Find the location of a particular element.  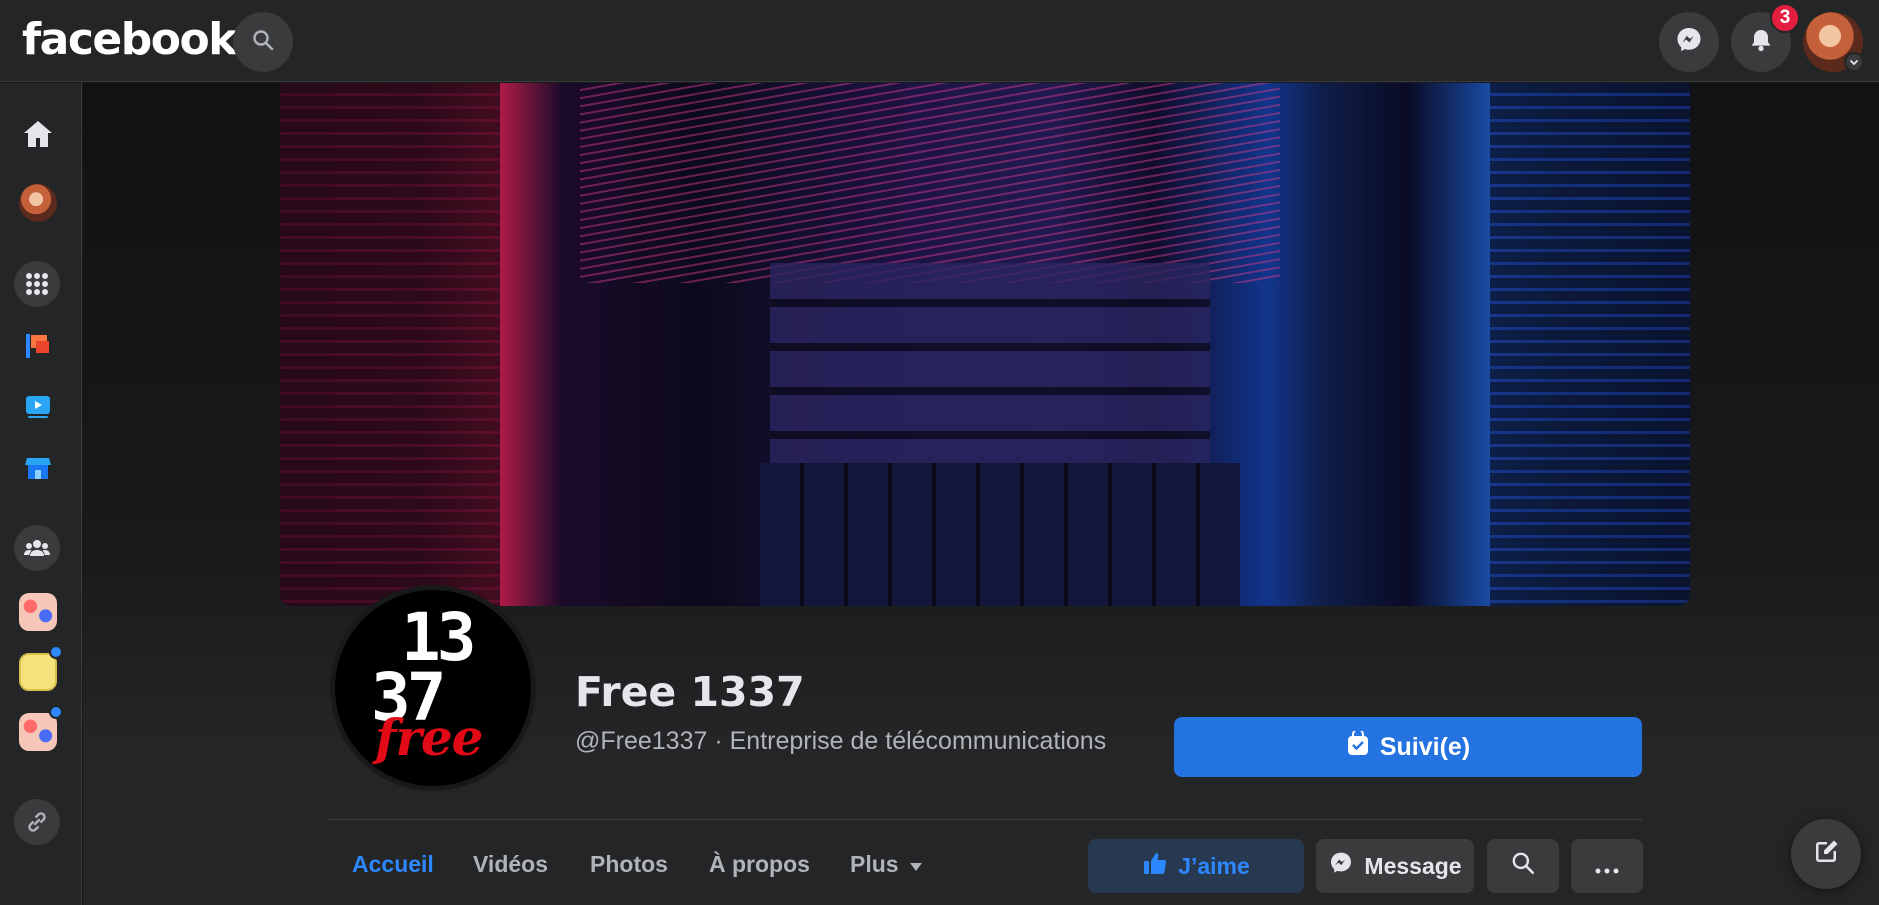

chevron-down-icon is located at coordinates (1854, 62).